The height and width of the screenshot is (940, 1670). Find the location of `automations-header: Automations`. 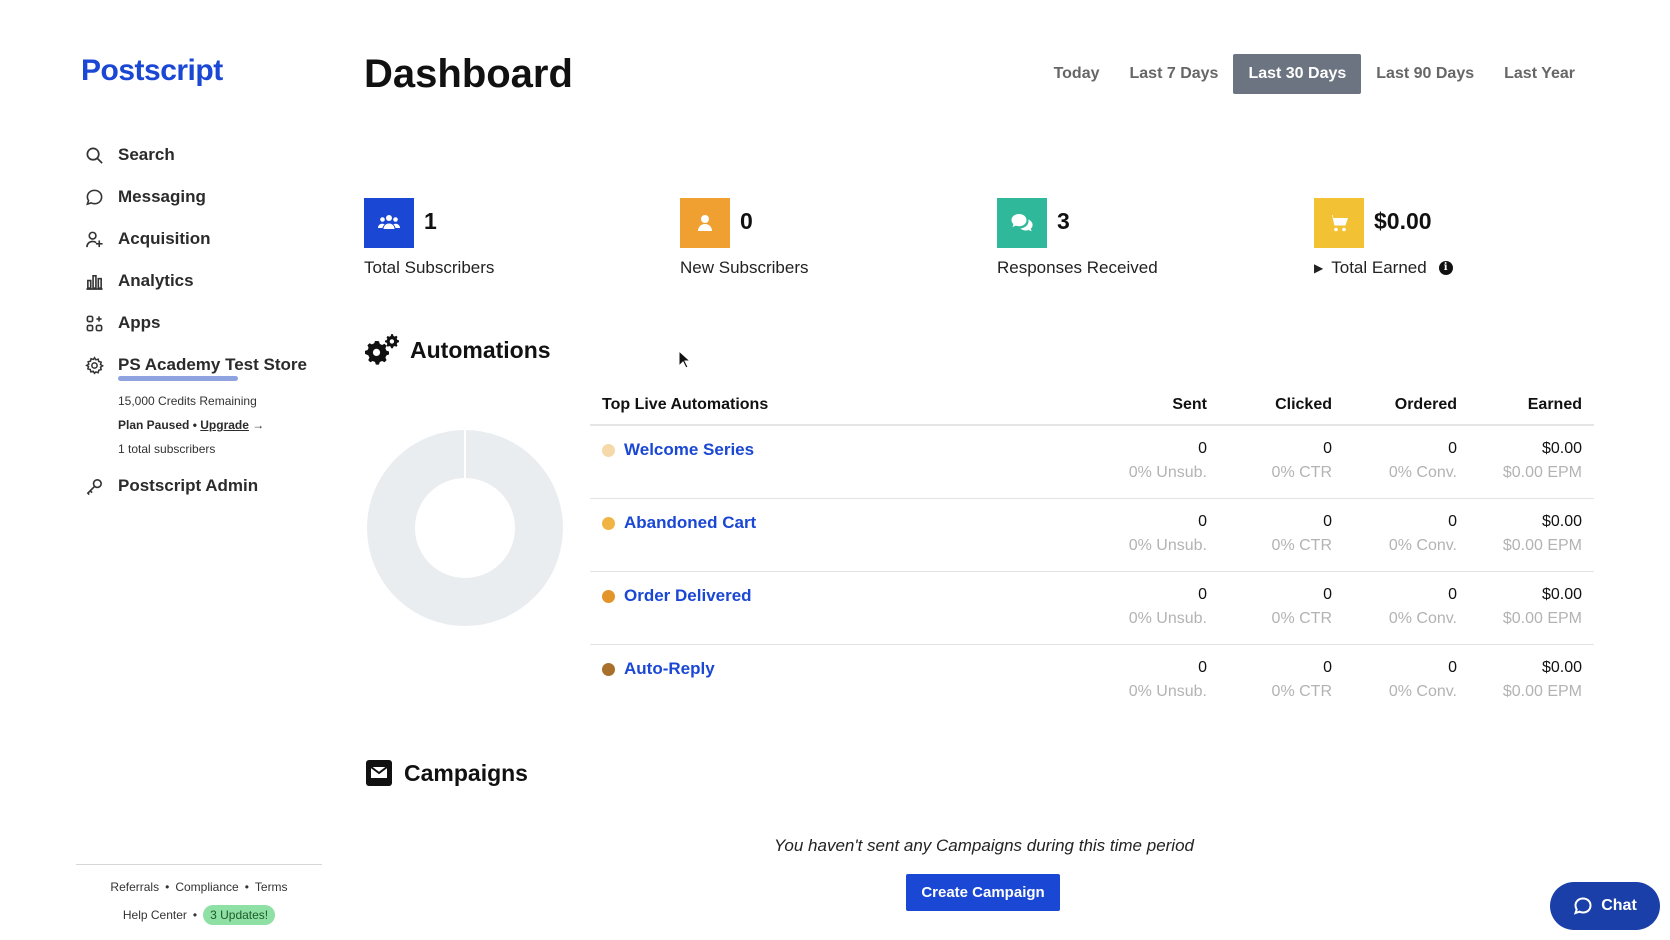

automations-header: Automations is located at coordinates (457, 350).